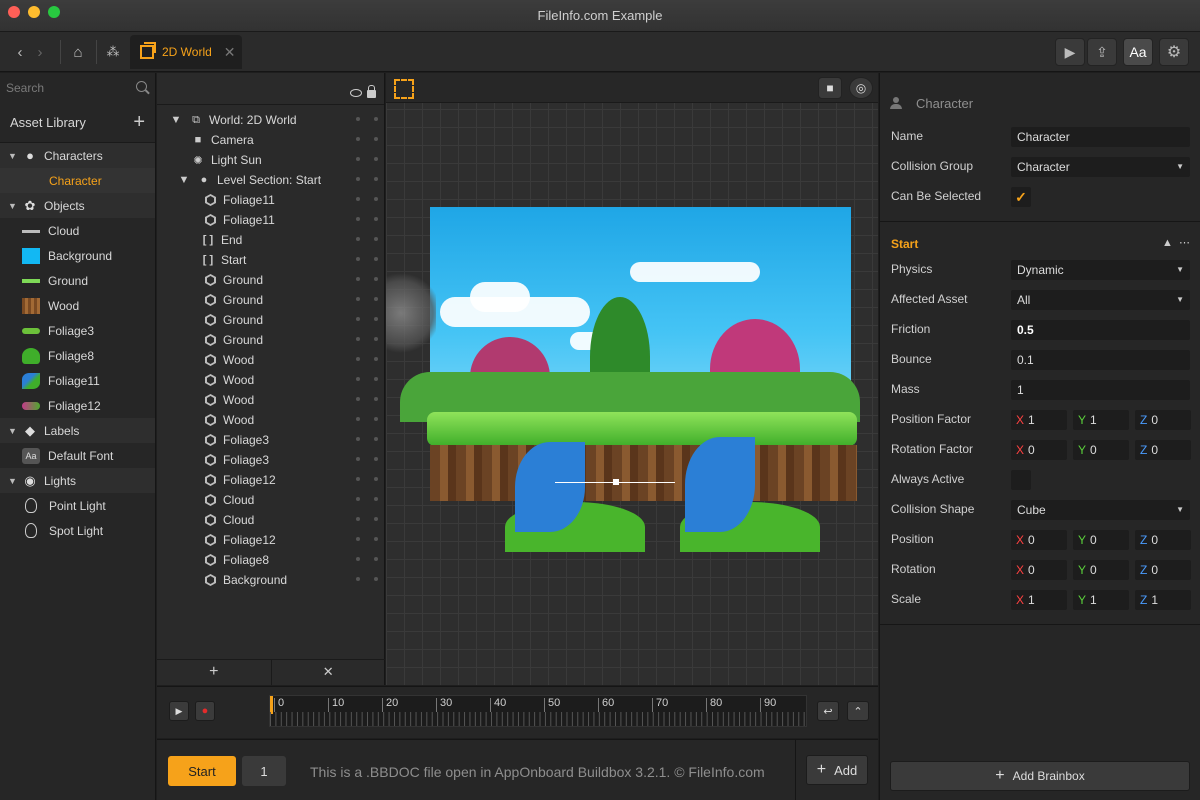  What do you see at coordinates (270, 240) in the screenshot?
I see `tree-node-object: [ ] End` at bounding box center [270, 240].